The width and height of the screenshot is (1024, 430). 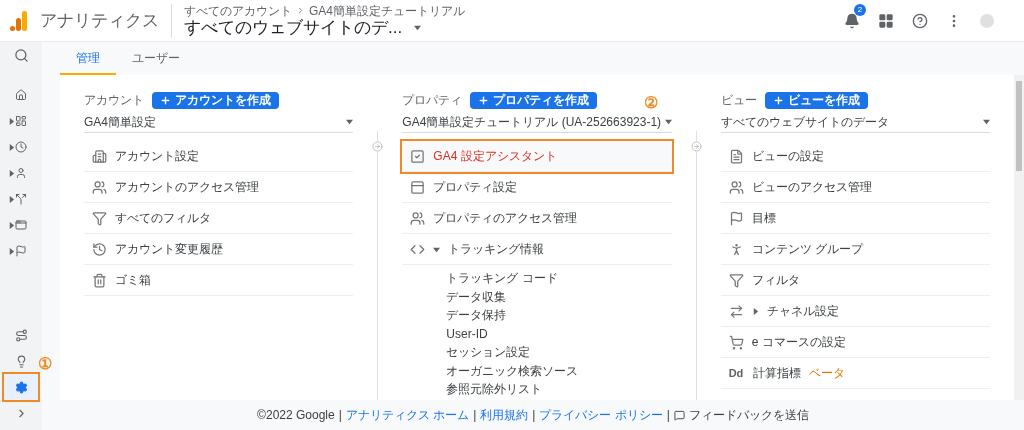 What do you see at coordinates (495, 156) in the screenshot?
I see `menu-item: GA4 設定アシスタント` at bounding box center [495, 156].